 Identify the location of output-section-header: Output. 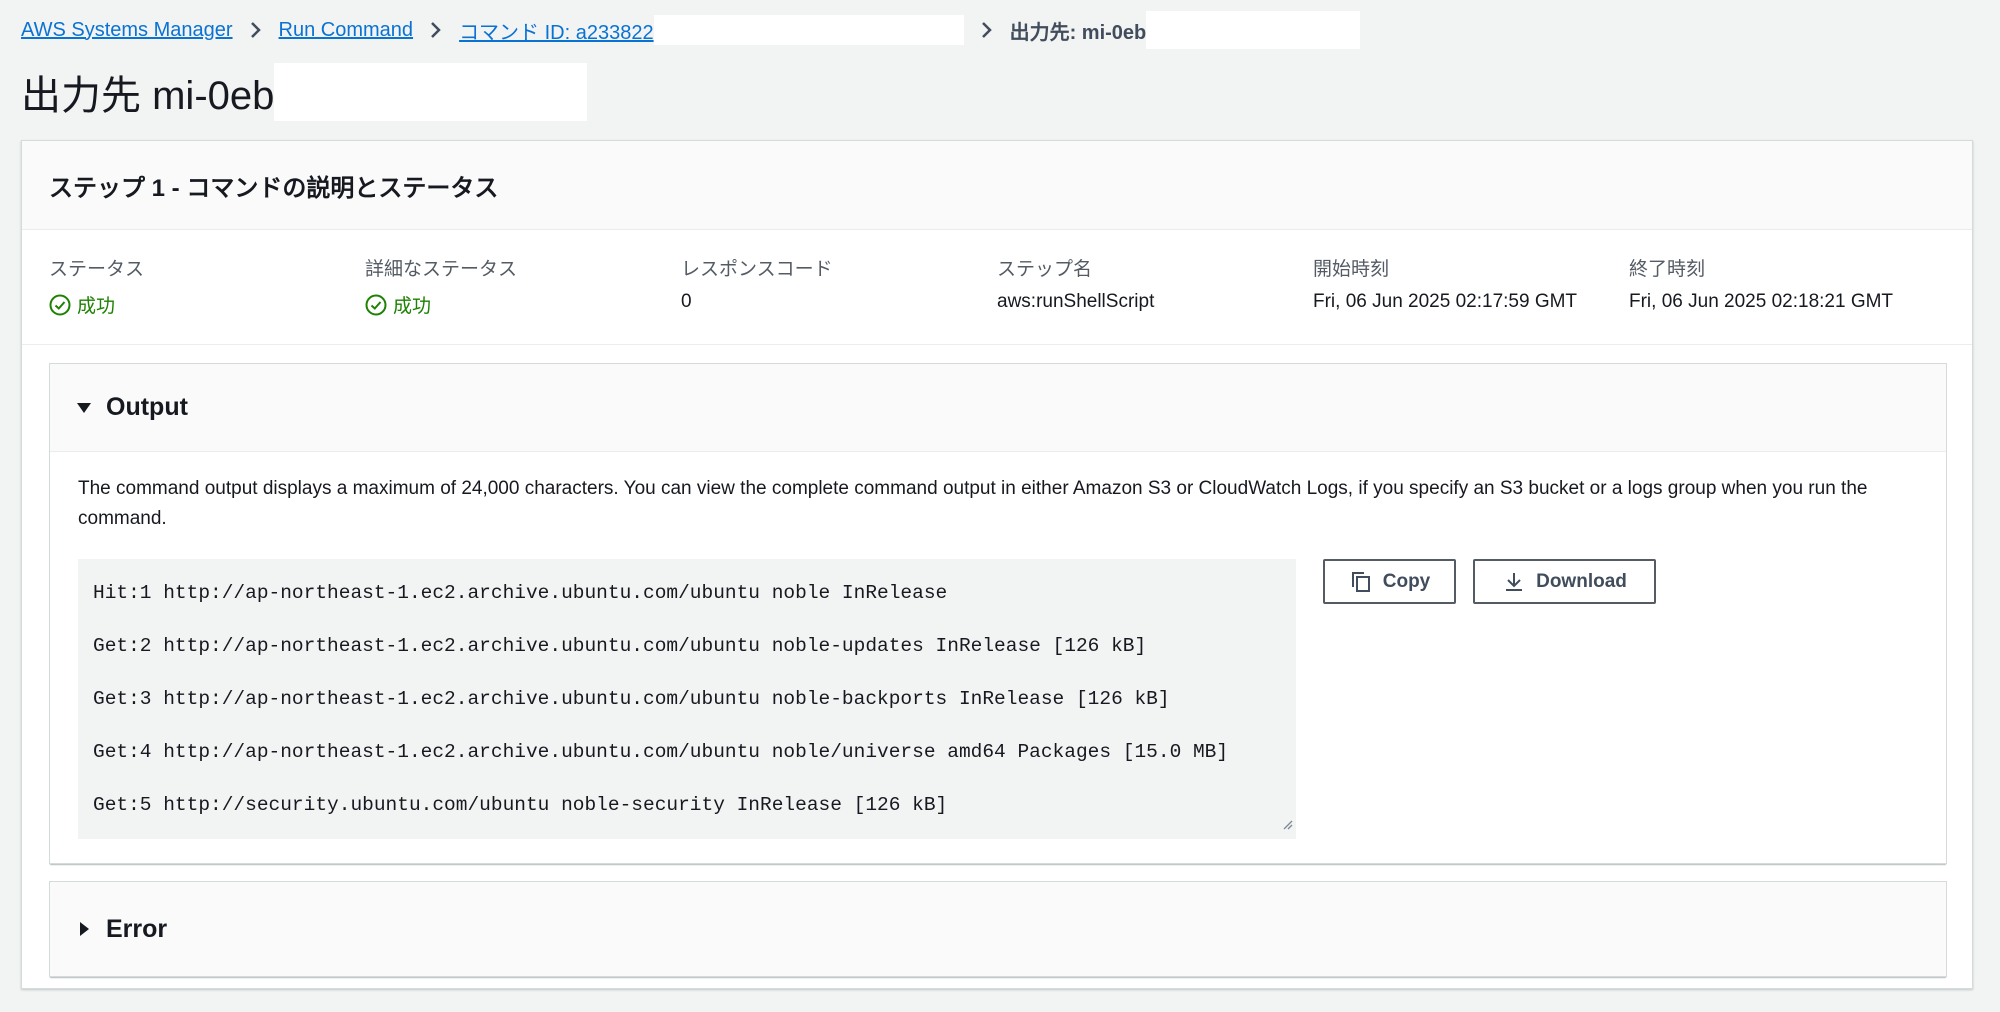
(998, 408).